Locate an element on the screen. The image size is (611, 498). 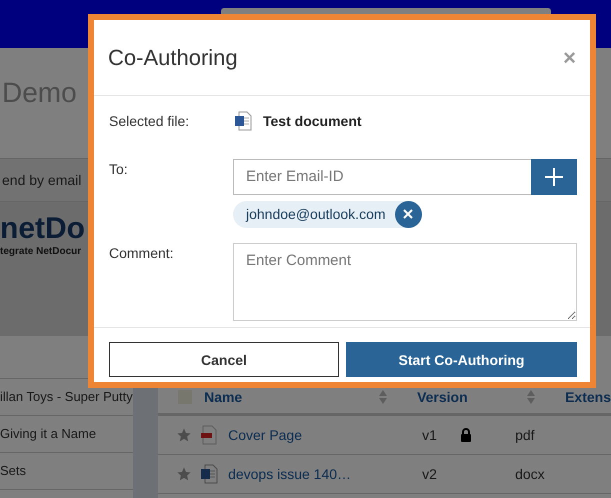
version-text: v2 is located at coordinates (430, 474).